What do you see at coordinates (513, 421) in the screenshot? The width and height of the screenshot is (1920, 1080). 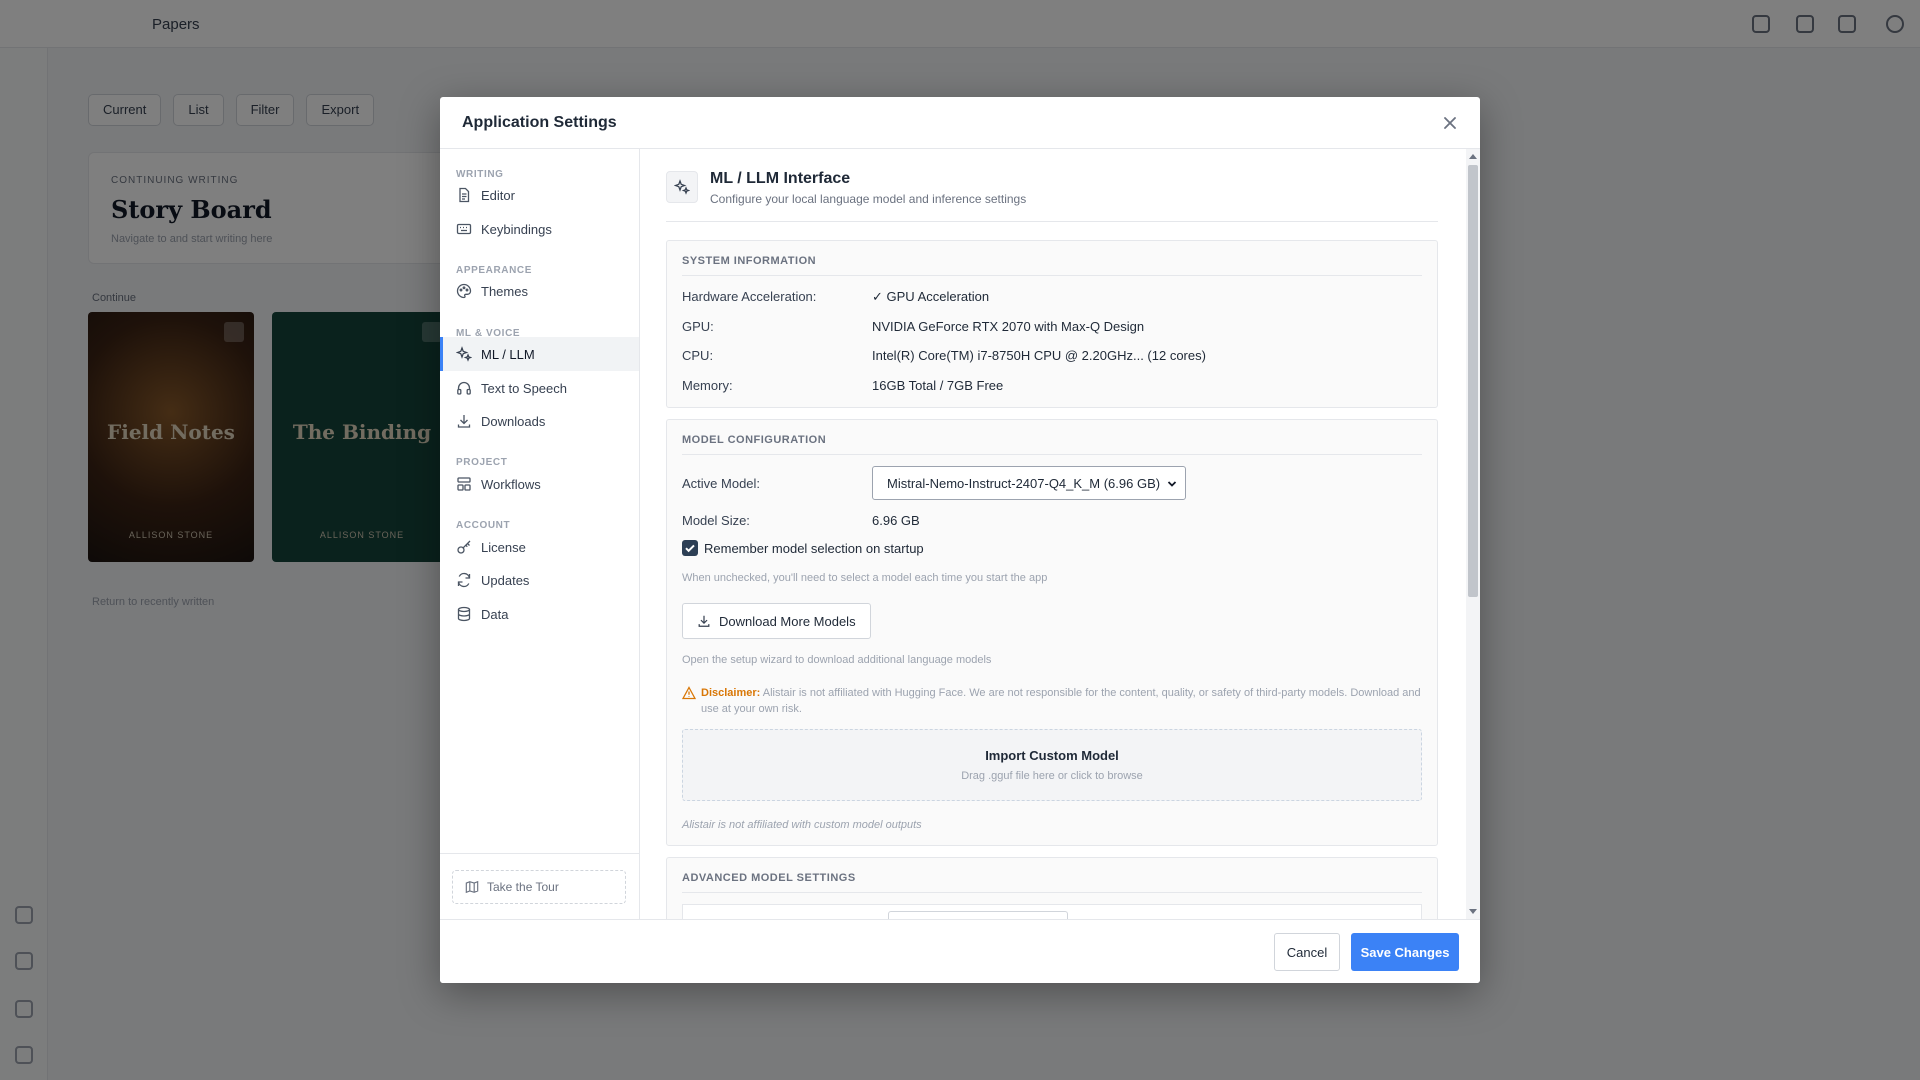 I see `sidebar-item-label: Downloads` at bounding box center [513, 421].